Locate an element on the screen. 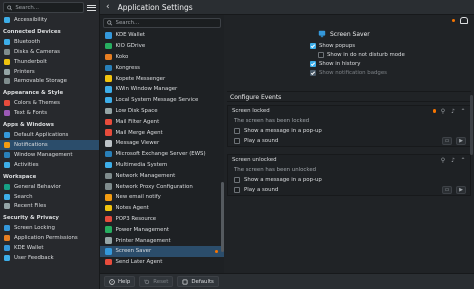  settings-scrollbar is located at coordinates (471, 125).